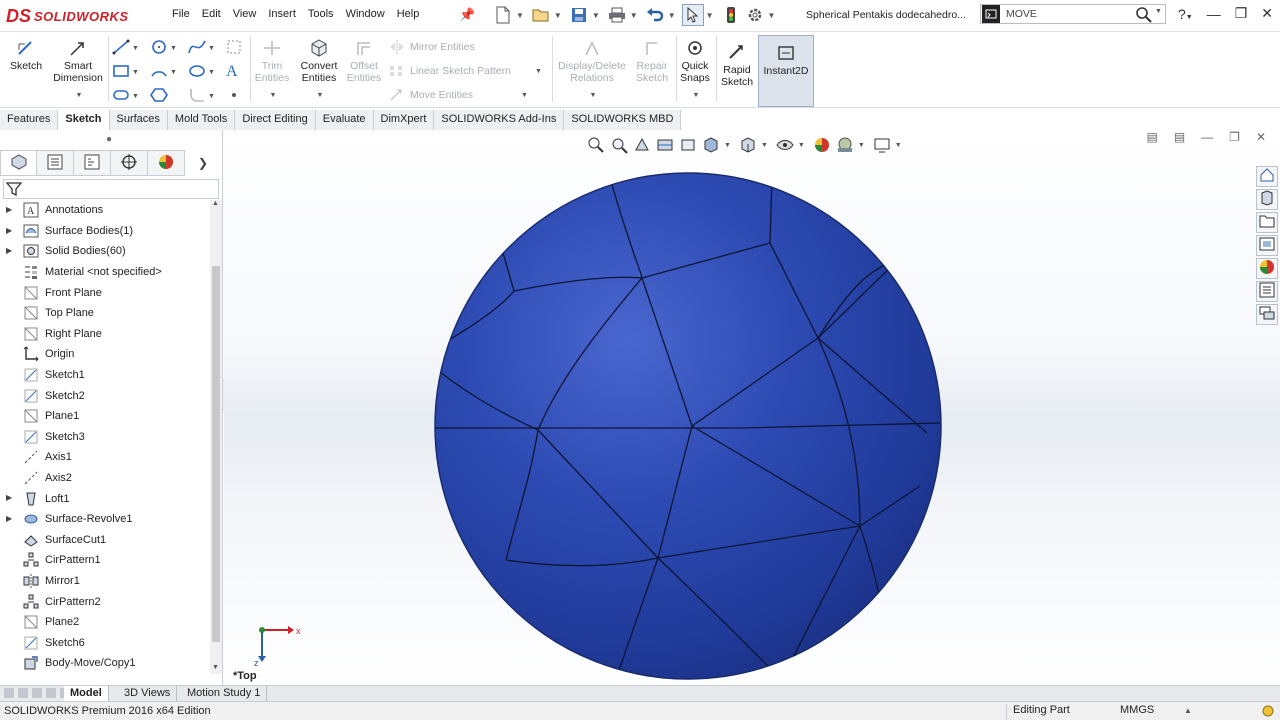 Image resolution: width=1280 pixels, height=720 pixels. What do you see at coordinates (1214, 14) in the screenshot?
I see `minimize-icon: —` at bounding box center [1214, 14].